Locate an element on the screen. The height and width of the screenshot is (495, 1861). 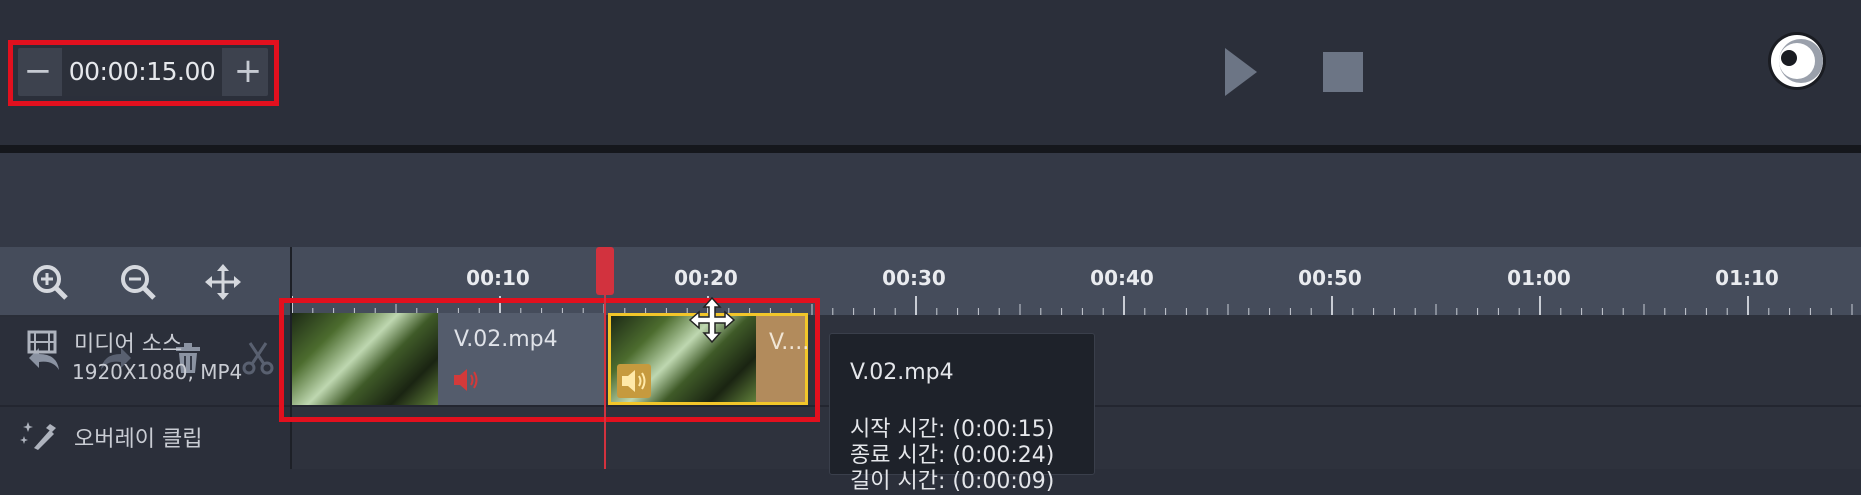
ruler-label: 00:20 is located at coordinates (706, 278).